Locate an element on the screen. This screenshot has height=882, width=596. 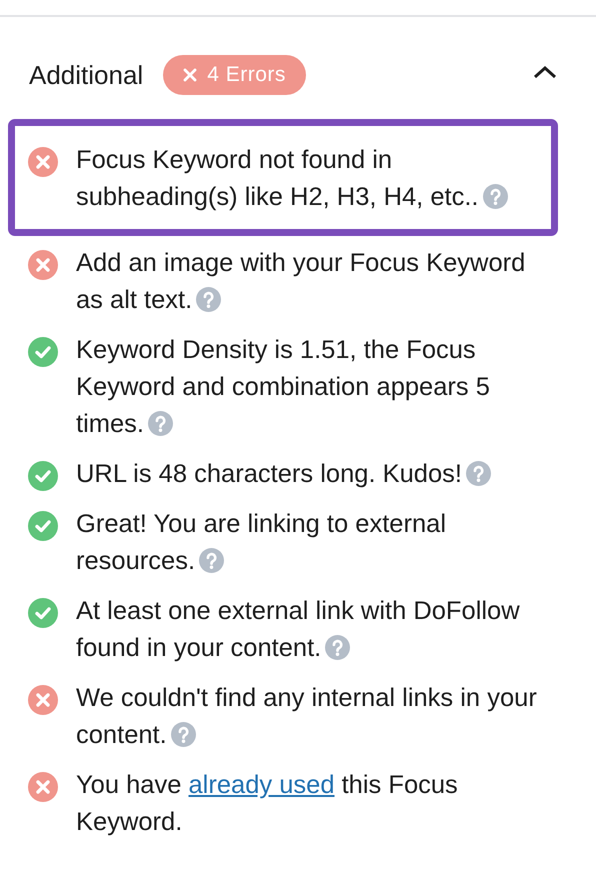
close-icon is located at coordinates (190, 75).